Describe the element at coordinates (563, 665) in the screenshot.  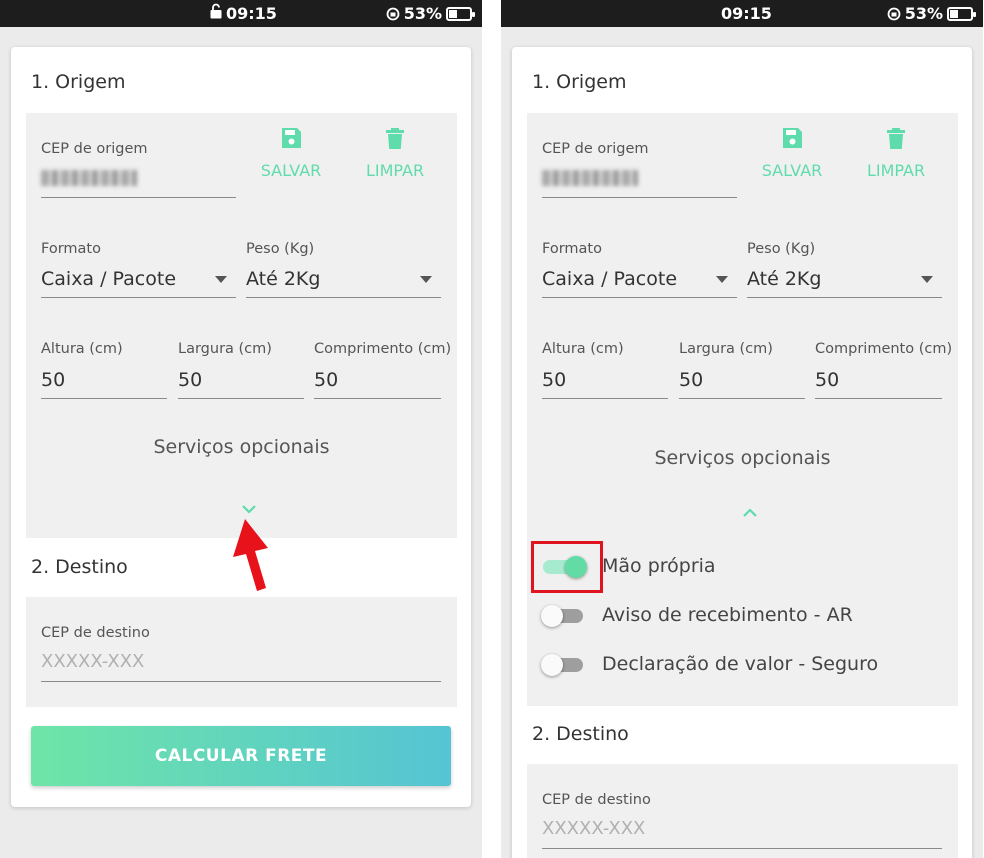
I see `declaracao-valor-toggle` at that location.